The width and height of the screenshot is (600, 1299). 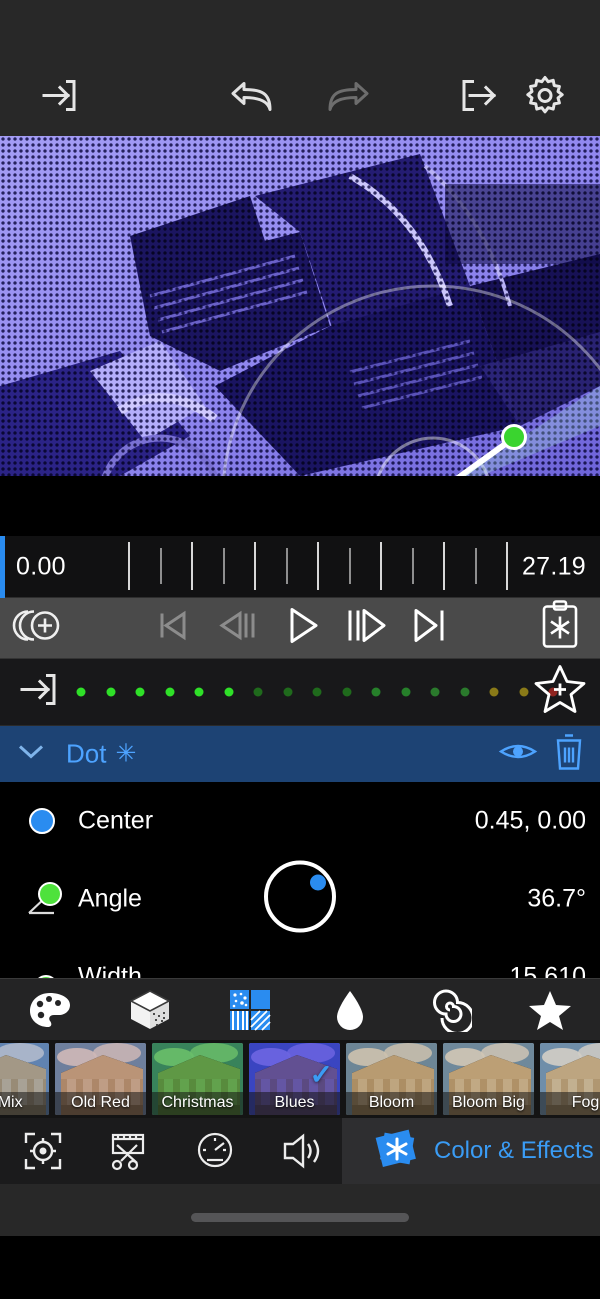 What do you see at coordinates (560, 628) in the screenshot?
I see `effects-clipboard-icon` at bounding box center [560, 628].